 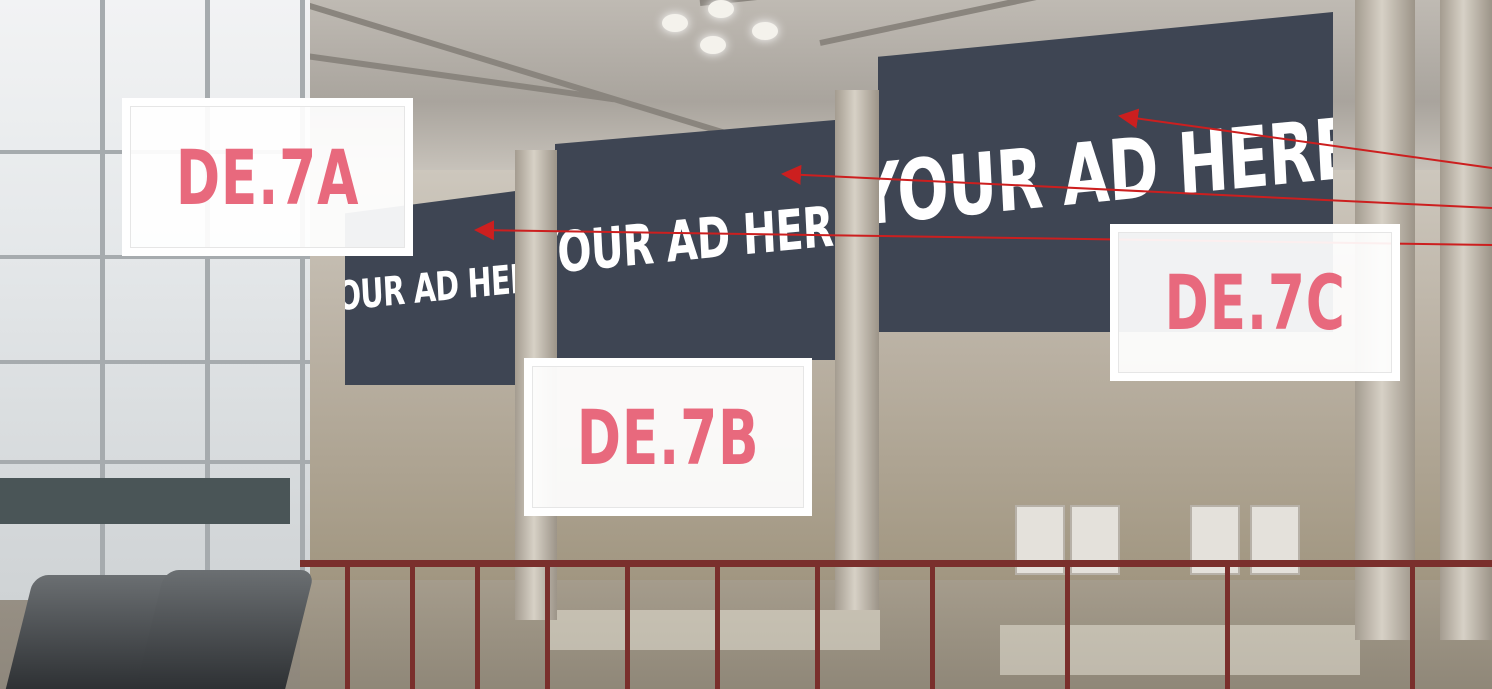 I want to click on label-c-text: DE.7C, so click(x=1255, y=302).